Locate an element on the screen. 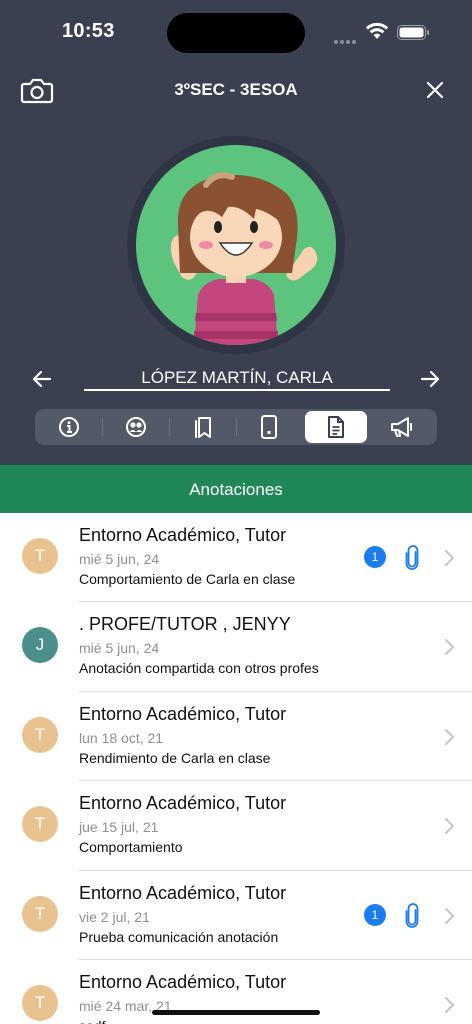 Image resolution: width=472 pixels, height=1024 pixels. annotation-subject: Comportamiento de Carla en clase is located at coordinates (187, 579).